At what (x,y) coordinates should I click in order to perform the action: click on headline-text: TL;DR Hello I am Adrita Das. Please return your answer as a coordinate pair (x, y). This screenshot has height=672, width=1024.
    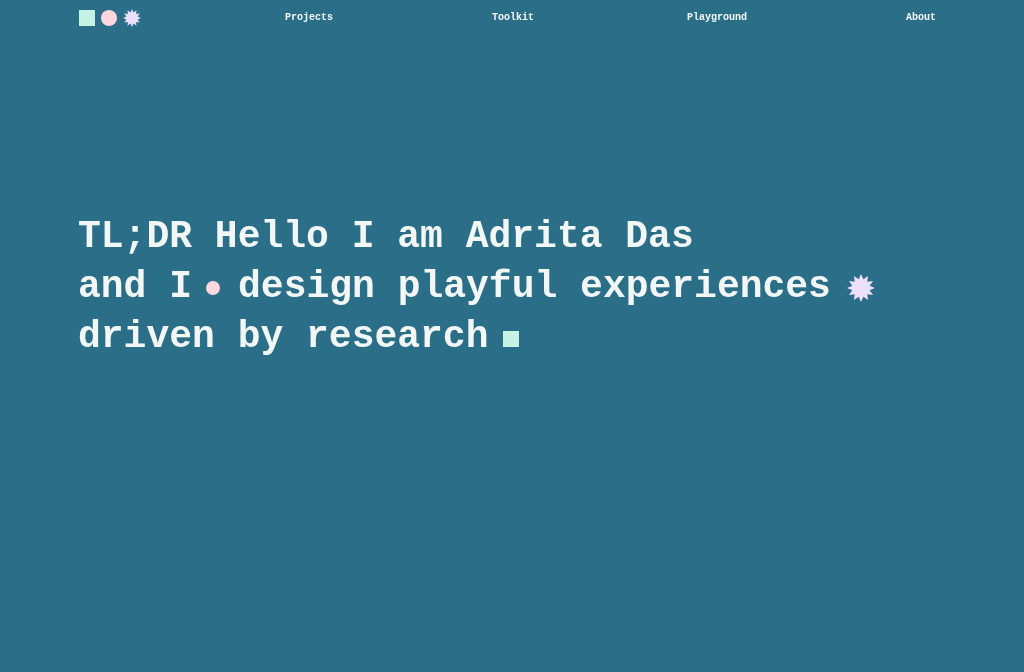
    Looking at the image, I should click on (386, 237).